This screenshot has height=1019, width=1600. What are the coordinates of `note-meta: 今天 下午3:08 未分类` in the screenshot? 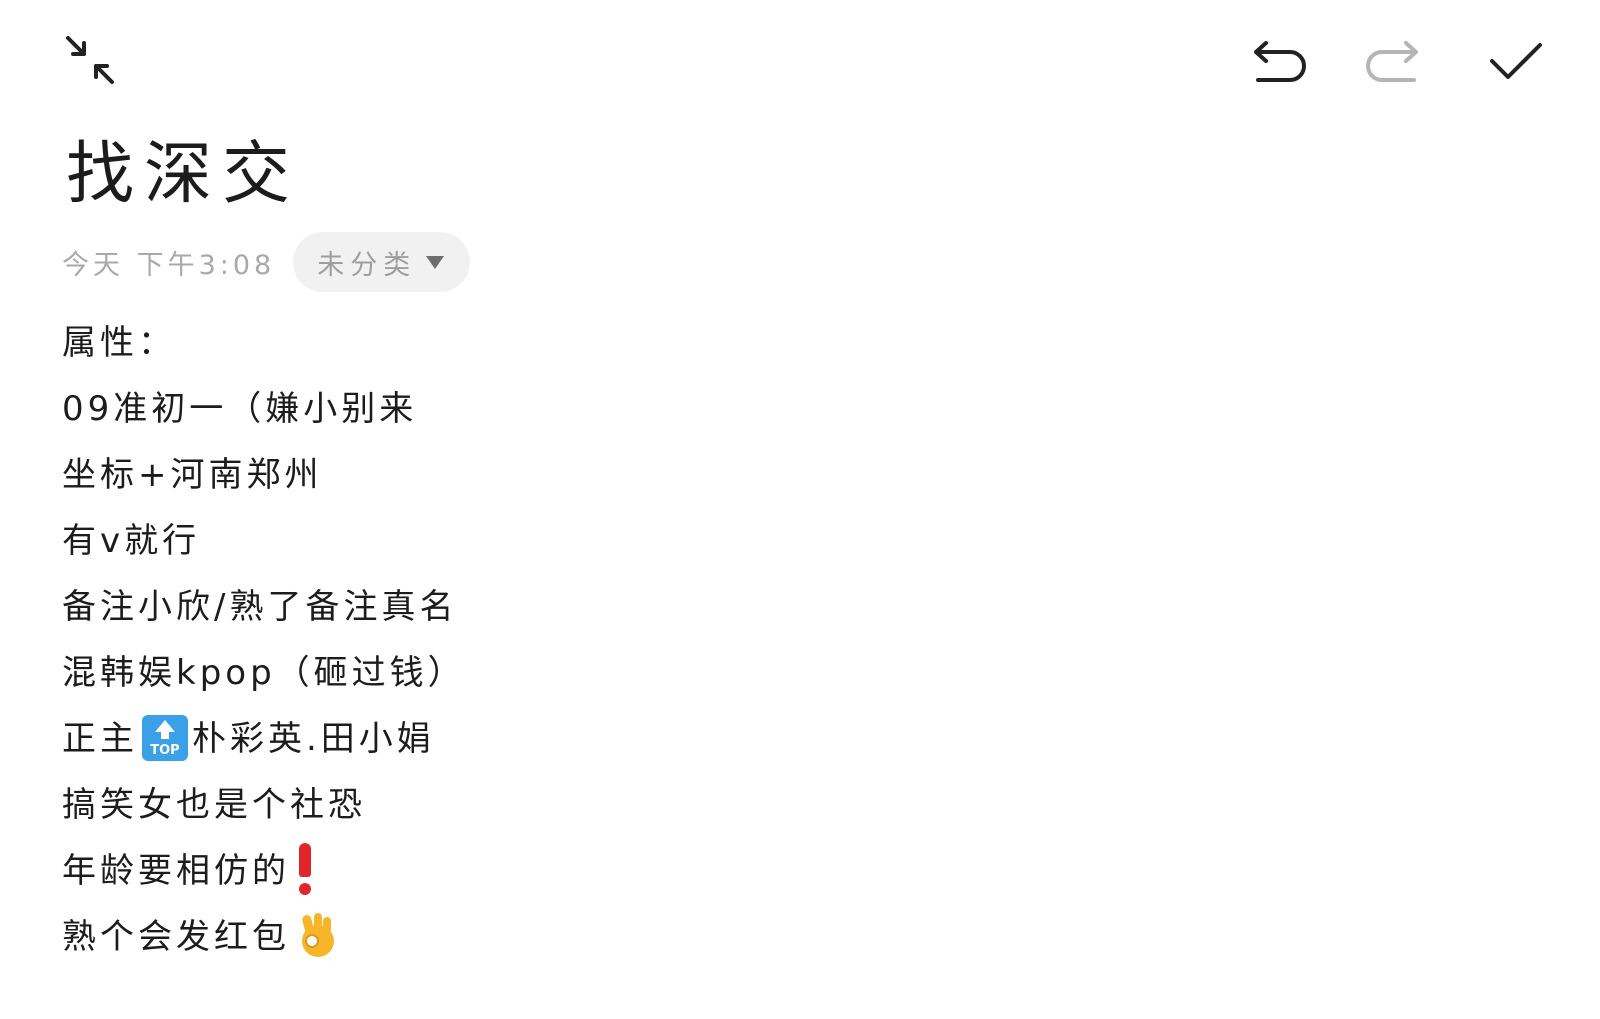 It's located at (266, 262).